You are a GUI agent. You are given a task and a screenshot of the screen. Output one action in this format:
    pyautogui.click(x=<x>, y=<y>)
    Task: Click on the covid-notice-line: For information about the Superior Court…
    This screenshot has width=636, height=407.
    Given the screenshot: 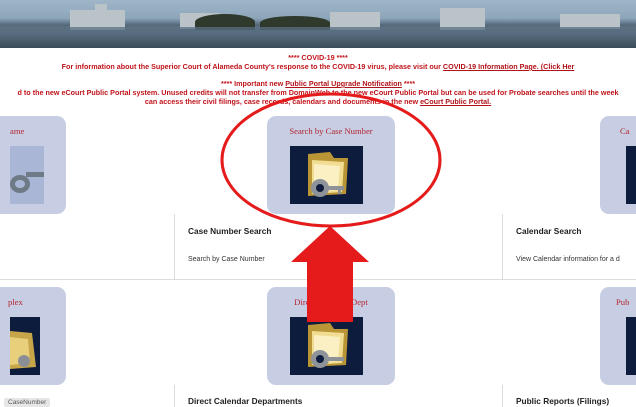 What is the action you would take?
    pyautogui.click(x=318, y=66)
    